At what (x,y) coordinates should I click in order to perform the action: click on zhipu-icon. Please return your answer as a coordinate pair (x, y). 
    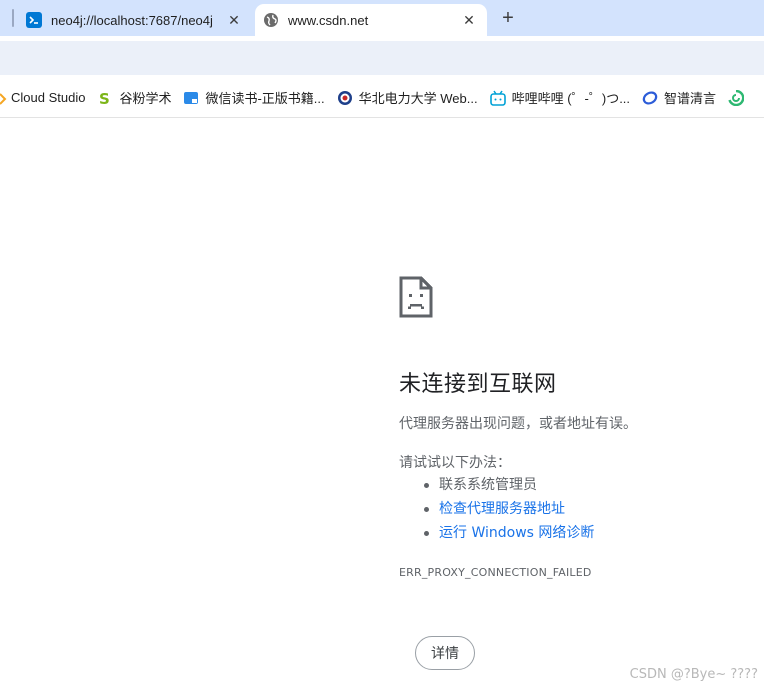
    Looking at the image, I should click on (650, 98).